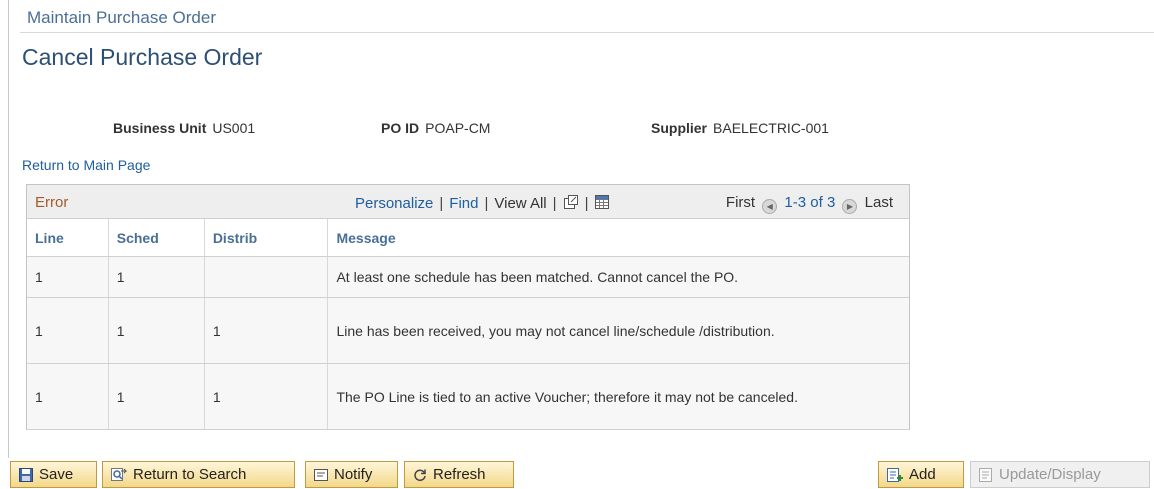 This screenshot has height=489, width=1154. Describe the element at coordinates (602, 204) in the screenshot. I see `download-grid-icon` at that location.